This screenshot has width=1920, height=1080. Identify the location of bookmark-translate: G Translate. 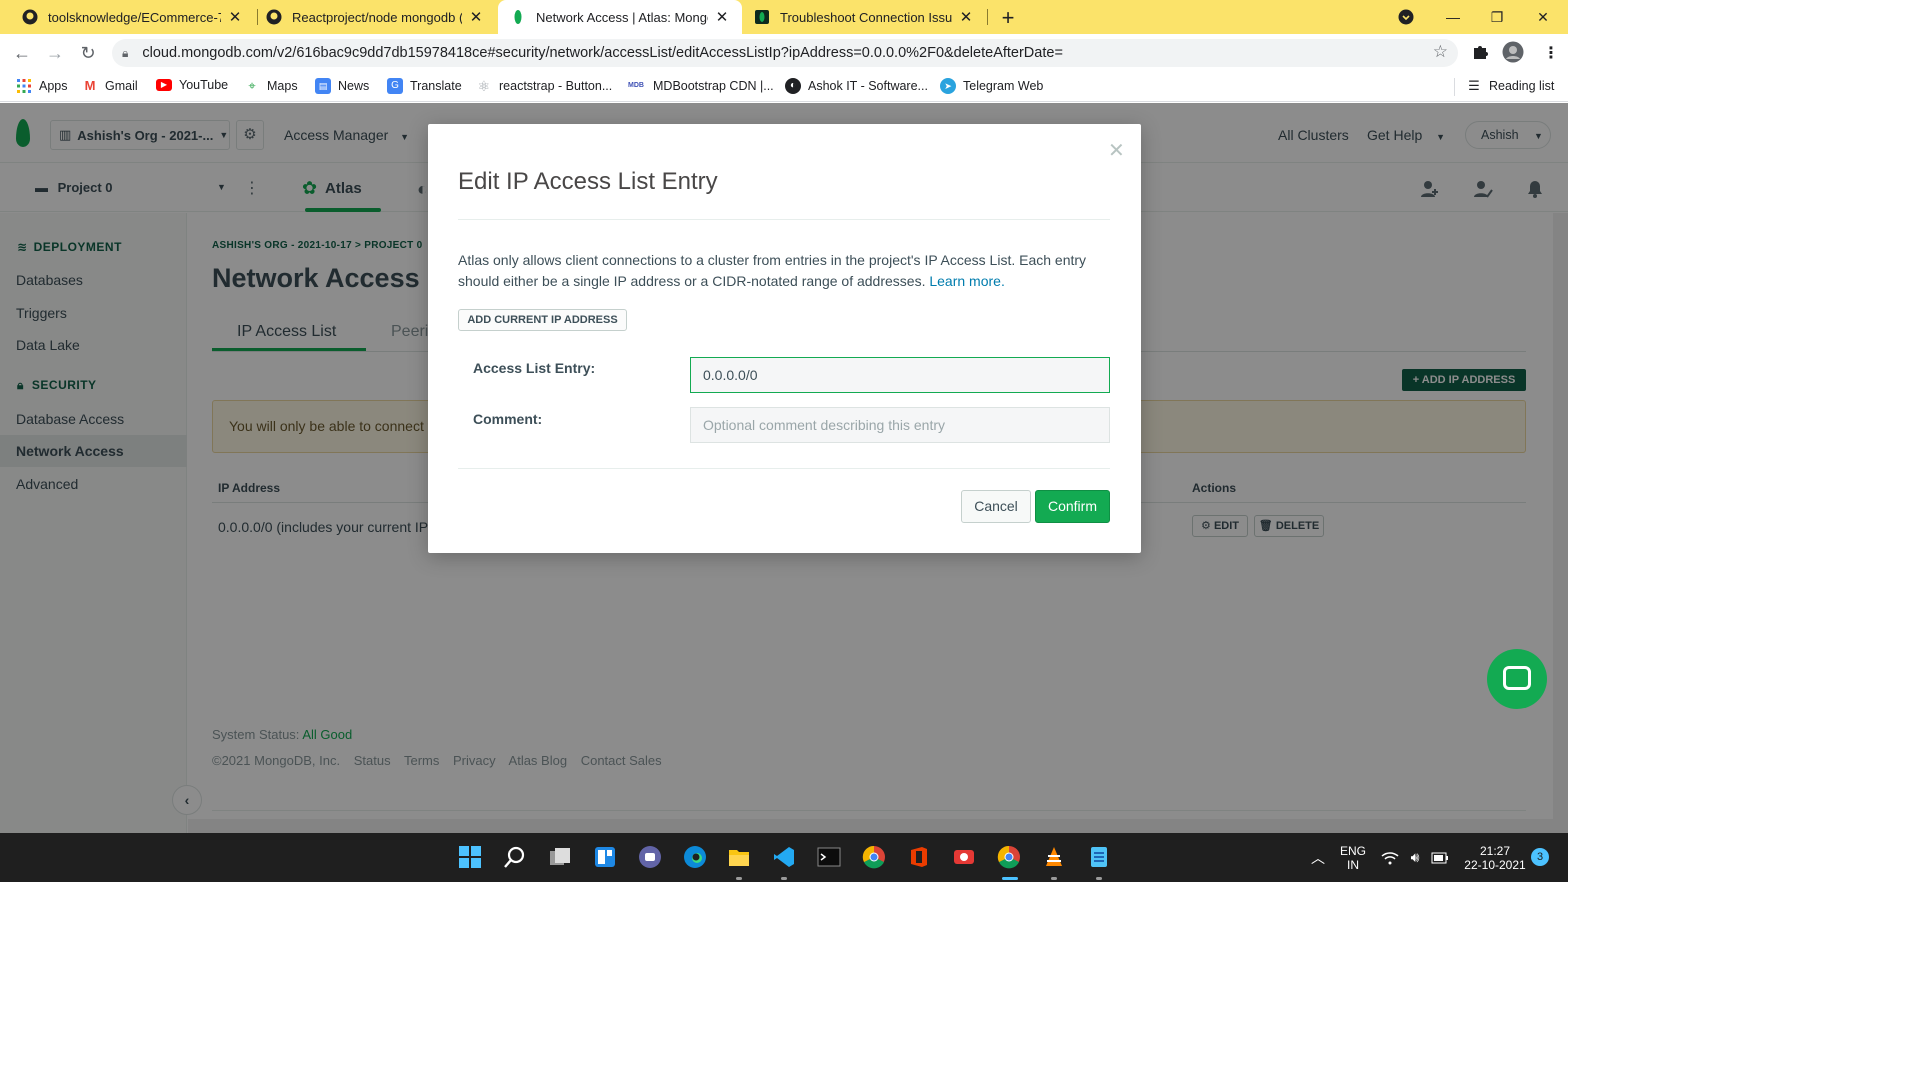
(424, 86).